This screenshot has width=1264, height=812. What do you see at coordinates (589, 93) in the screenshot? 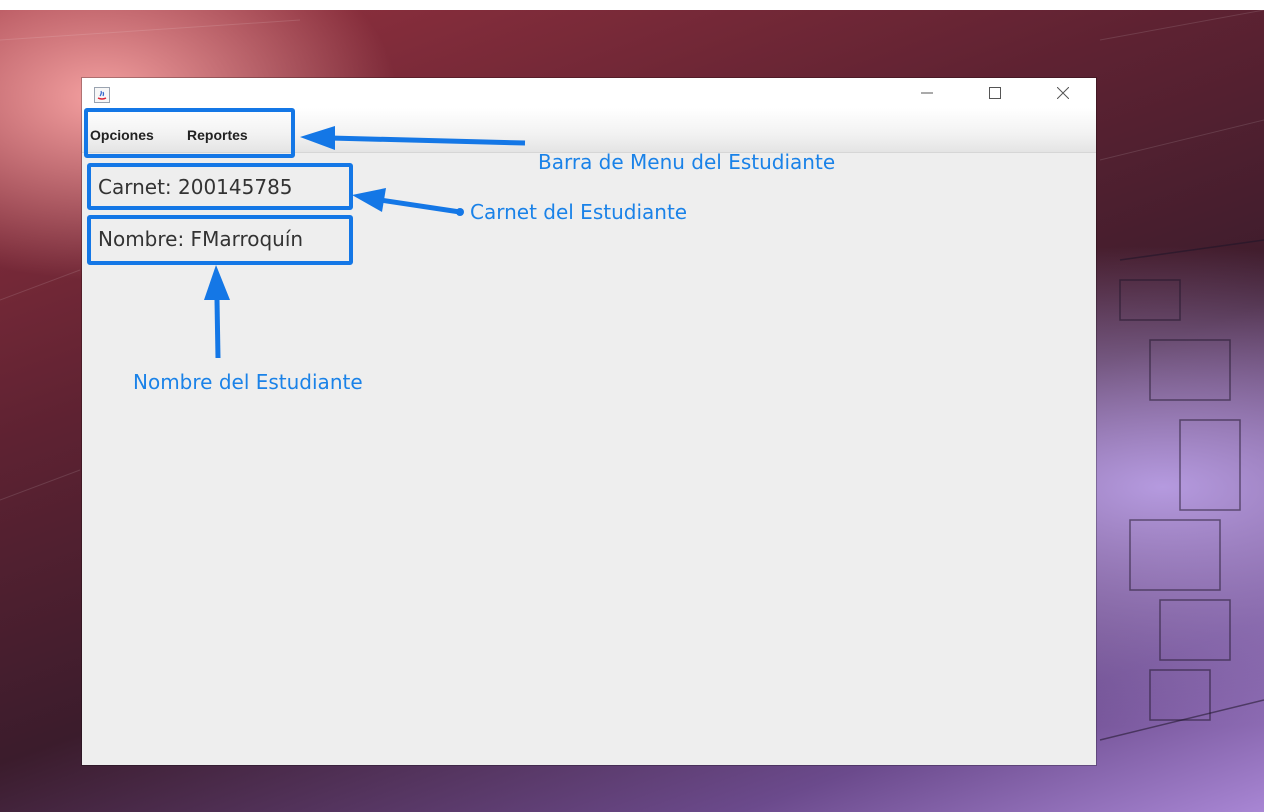
I see `title-bar` at bounding box center [589, 93].